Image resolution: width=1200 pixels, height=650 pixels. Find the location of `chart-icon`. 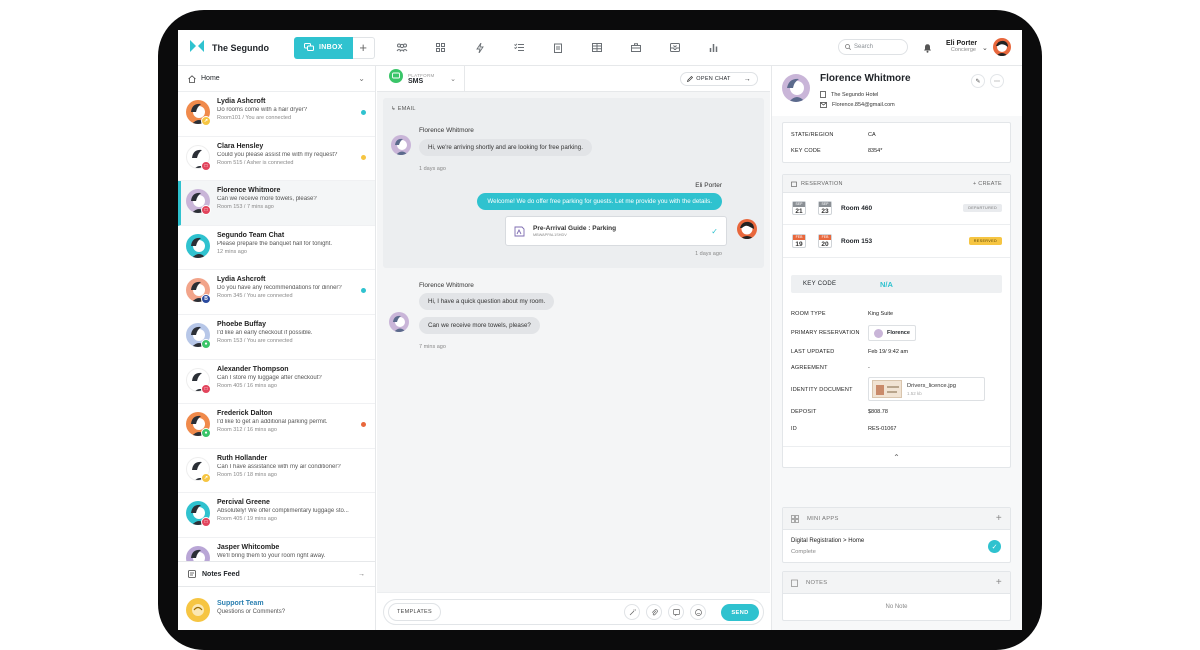

chart-icon is located at coordinates (714, 48).